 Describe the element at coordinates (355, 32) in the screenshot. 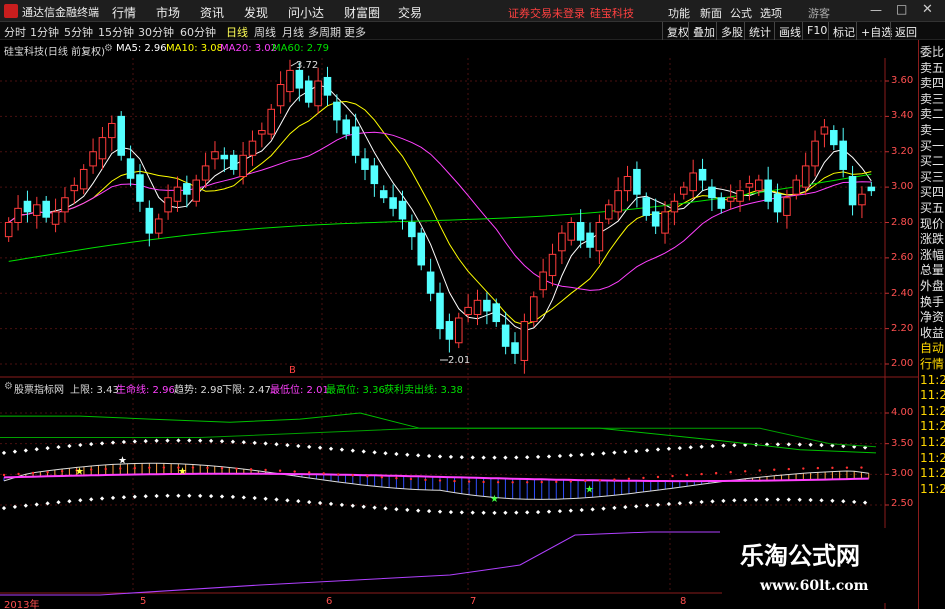

I see `period-more: 更多` at that location.